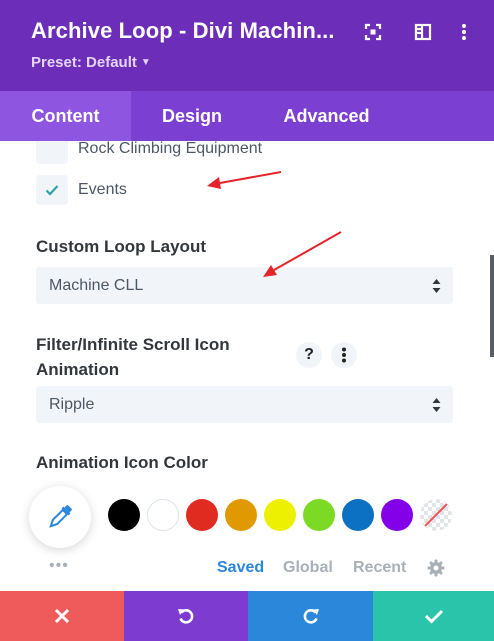 This screenshot has width=494, height=641. I want to click on redo-button, so click(310, 616).